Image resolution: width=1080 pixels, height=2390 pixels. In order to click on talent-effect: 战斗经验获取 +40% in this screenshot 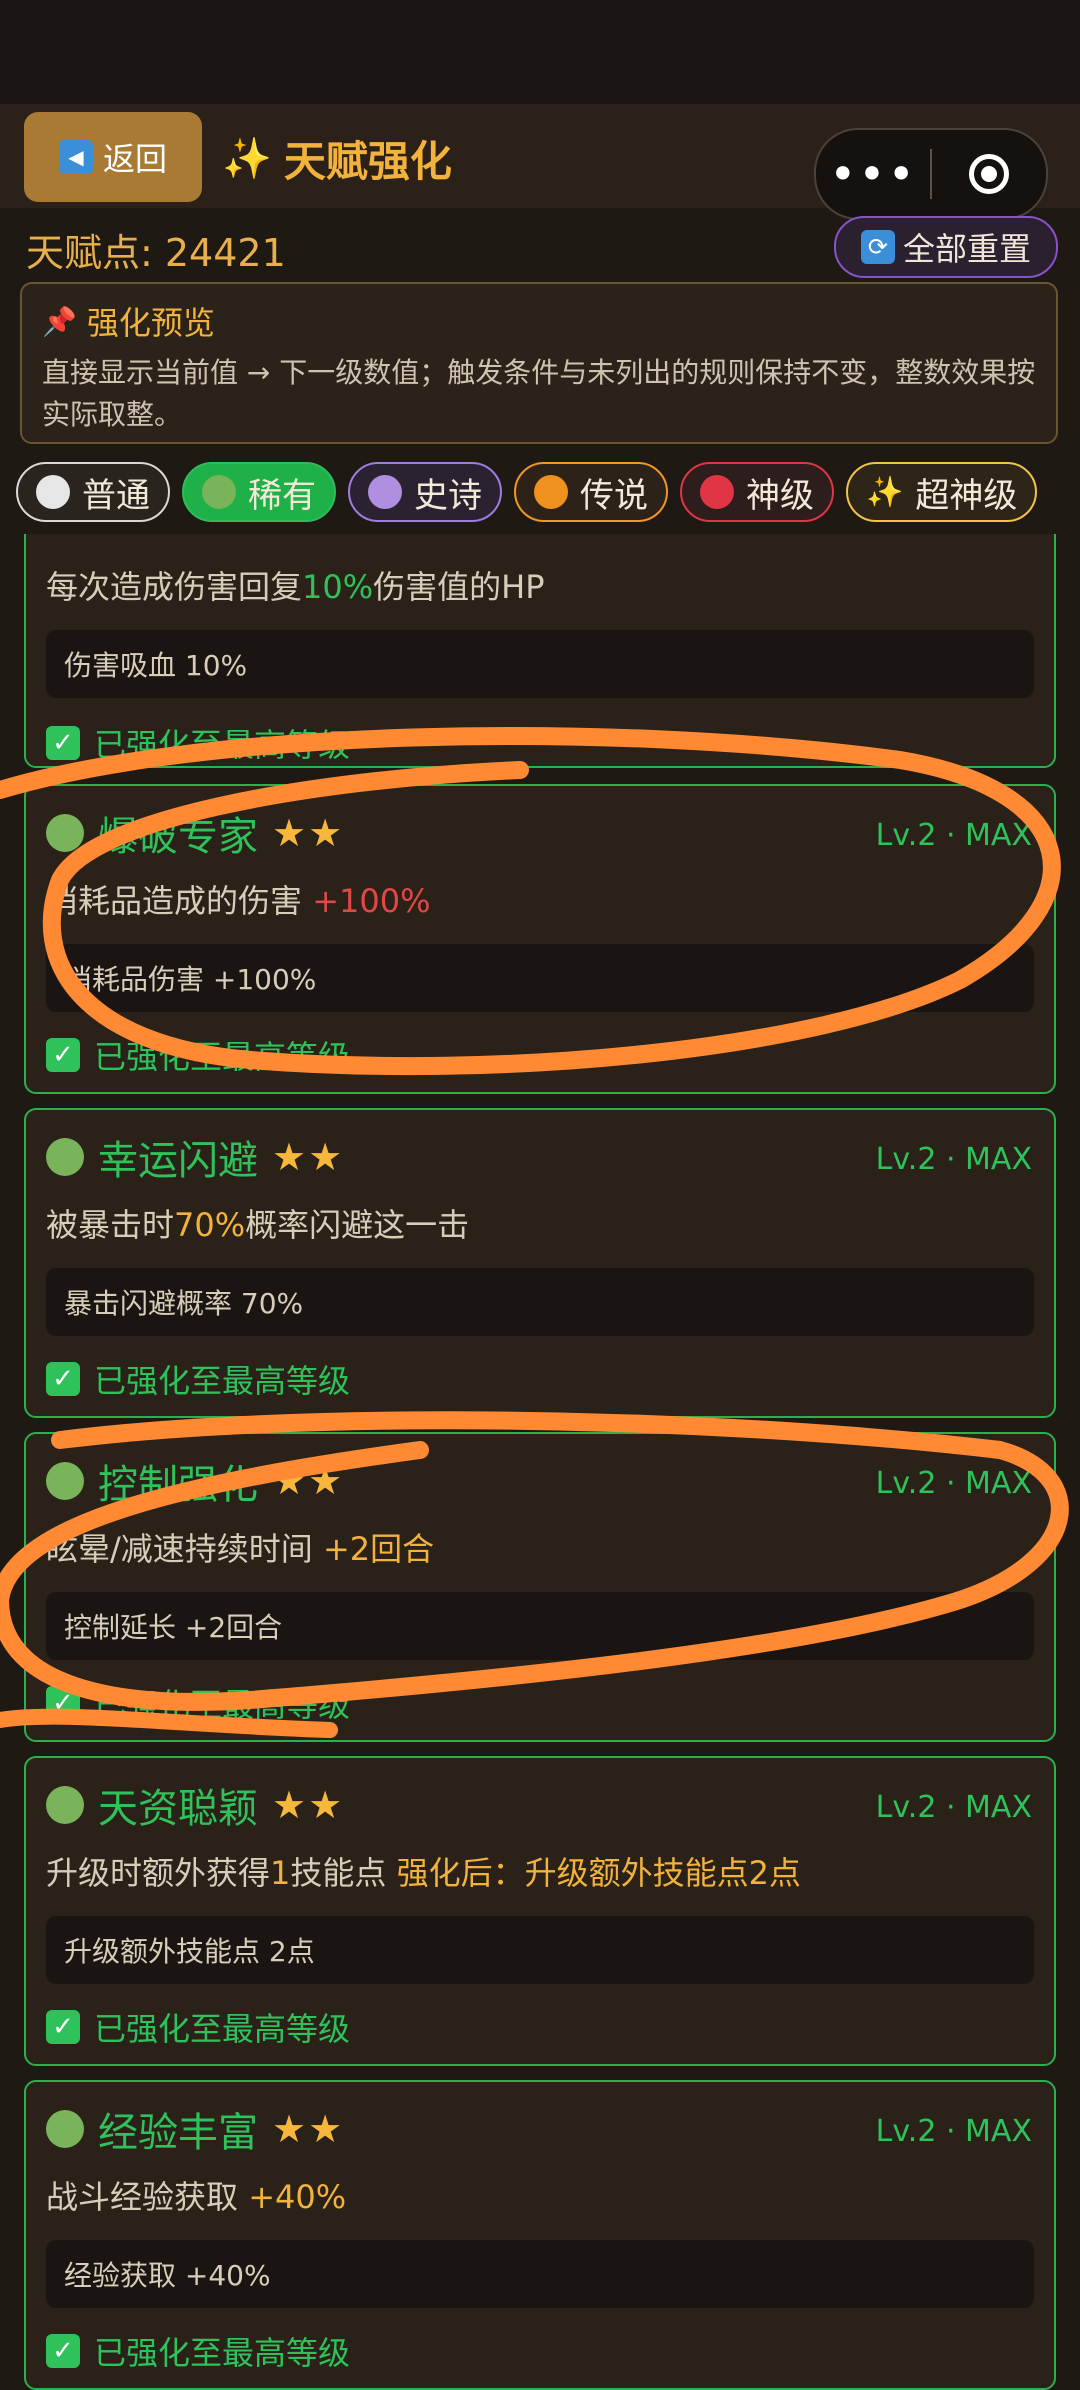, I will do `click(196, 2197)`.